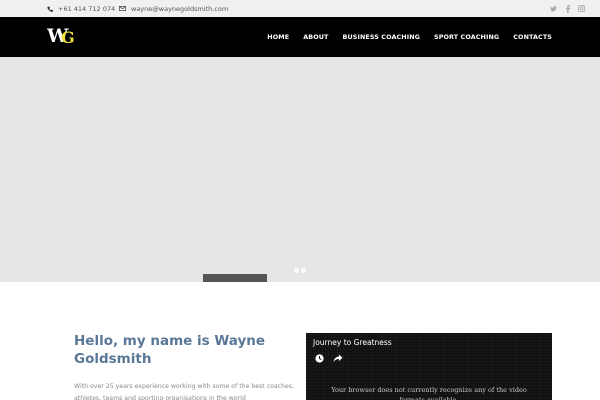  Describe the element at coordinates (278, 37) in the screenshot. I see `nav-home: HOME` at that location.